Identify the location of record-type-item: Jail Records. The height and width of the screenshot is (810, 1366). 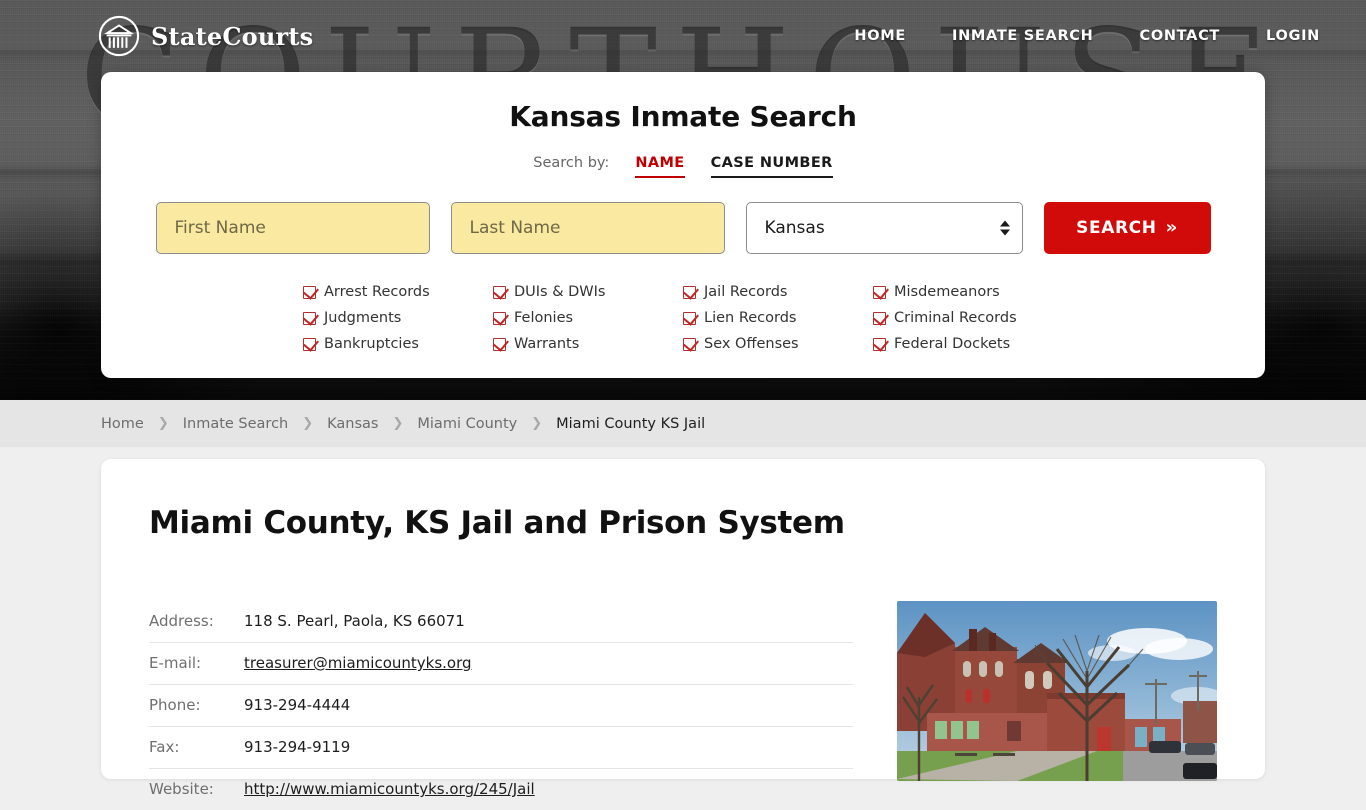
(778, 292).